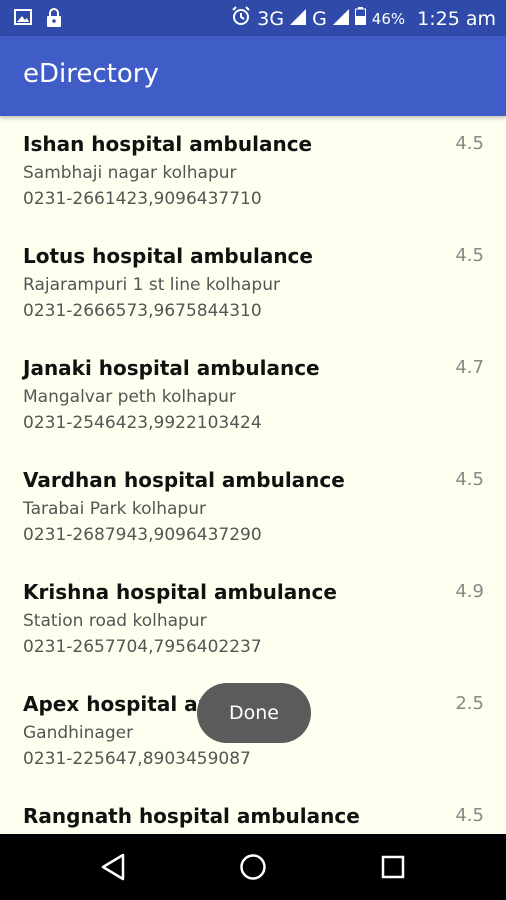 The image size is (506, 900). Describe the element at coordinates (130, 173) in the screenshot. I see `item-address: Sambhaji nagar kolhapur` at that location.